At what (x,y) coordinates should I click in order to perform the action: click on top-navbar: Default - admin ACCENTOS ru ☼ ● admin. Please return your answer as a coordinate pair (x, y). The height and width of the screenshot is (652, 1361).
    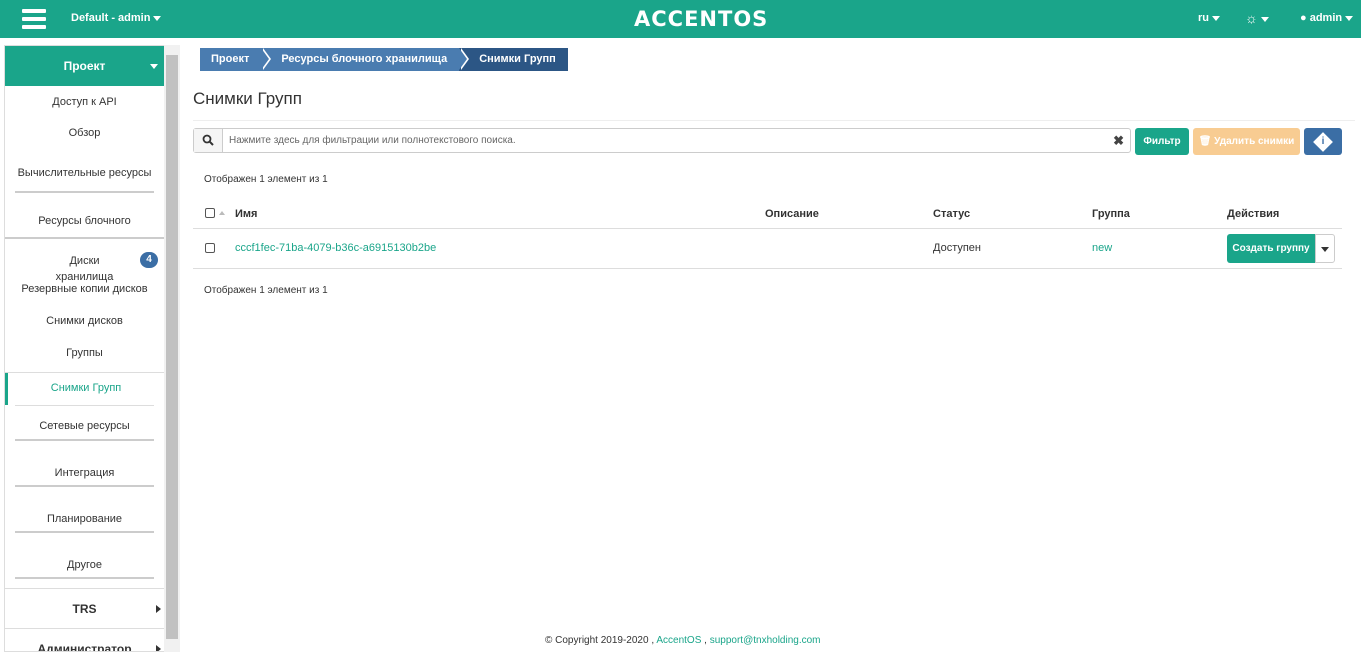
    Looking at the image, I should click on (680, 19).